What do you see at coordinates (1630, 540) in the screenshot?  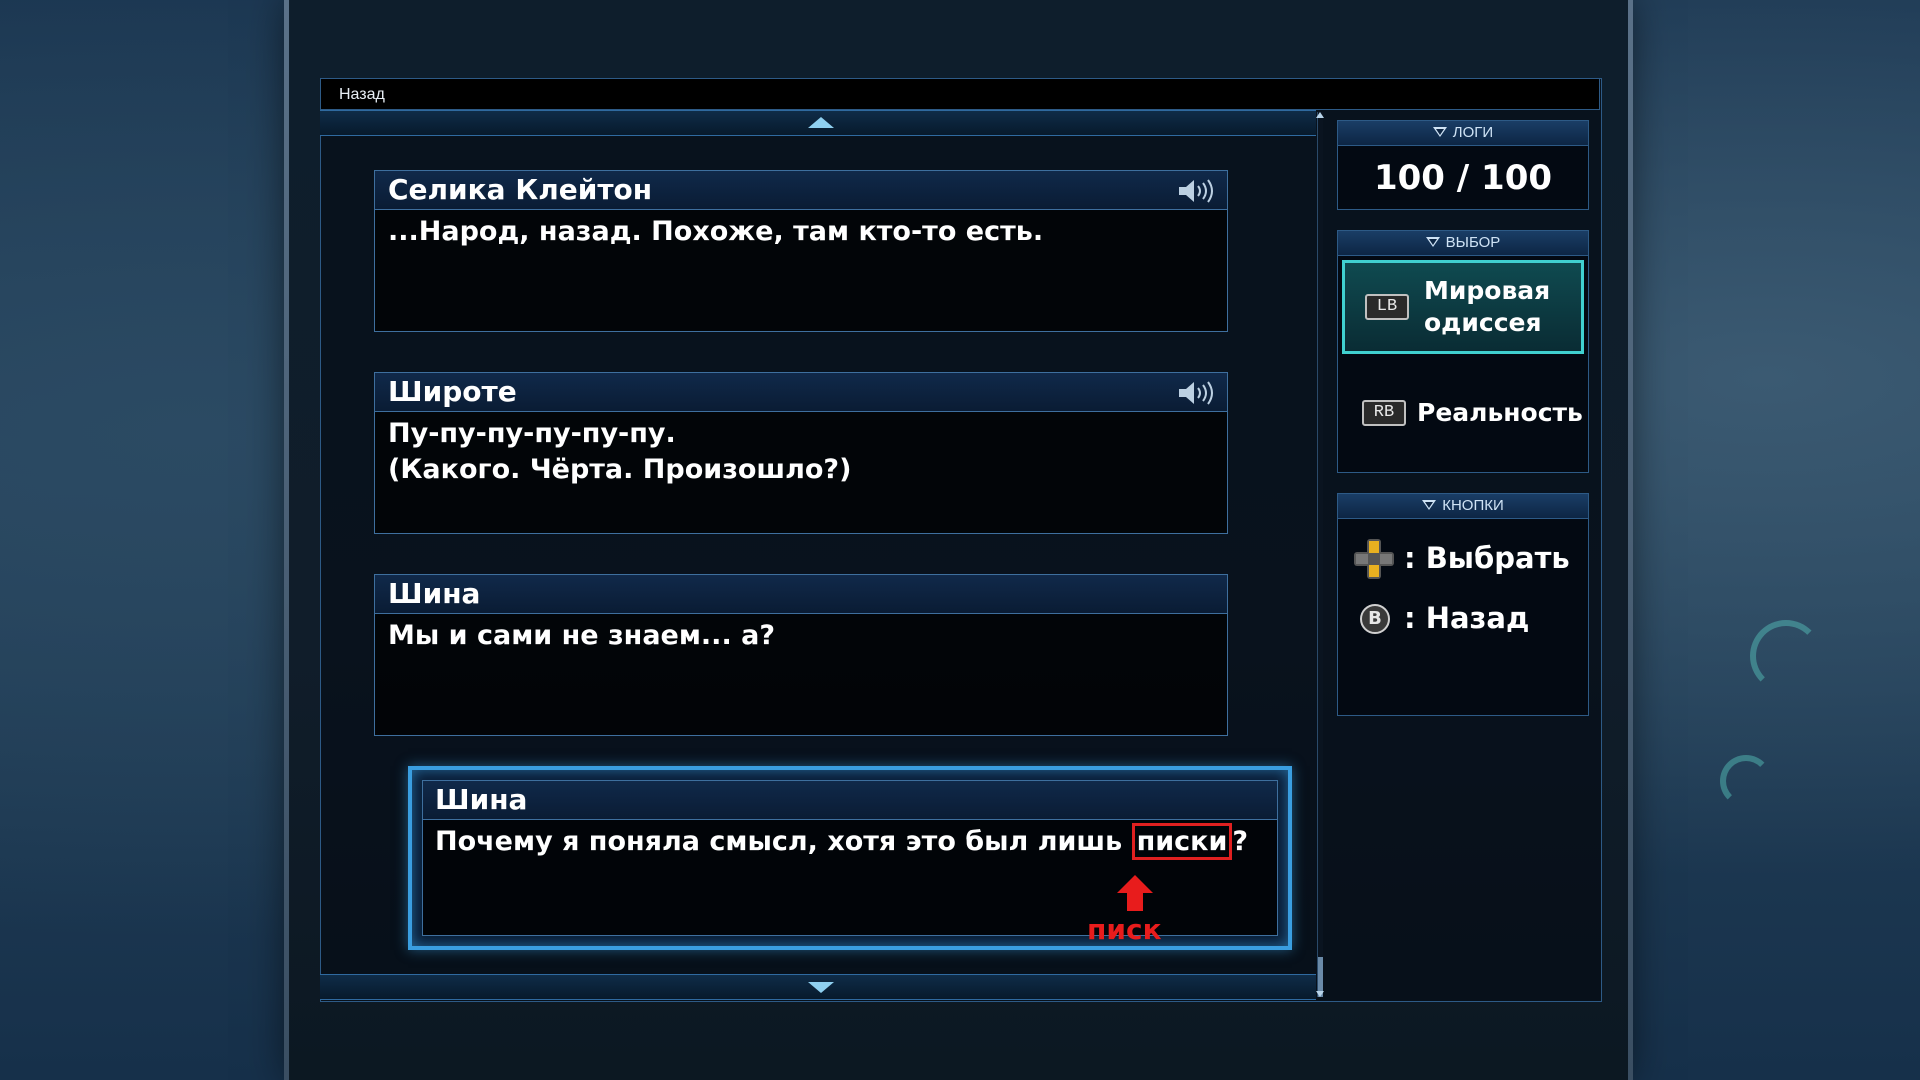 I see `right-rail` at bounding box center [1630, 540].